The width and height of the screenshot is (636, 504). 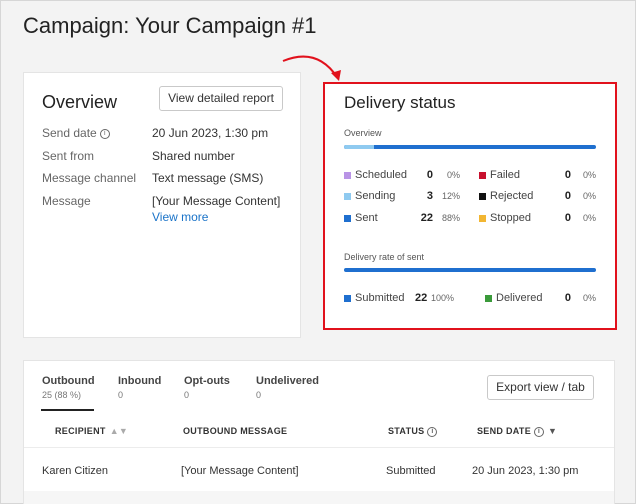 What do you see at coordinates (504, 431) in the screenshot?
I see `send-date-header-label: SEND DATE` at bounding box center [504, 431].